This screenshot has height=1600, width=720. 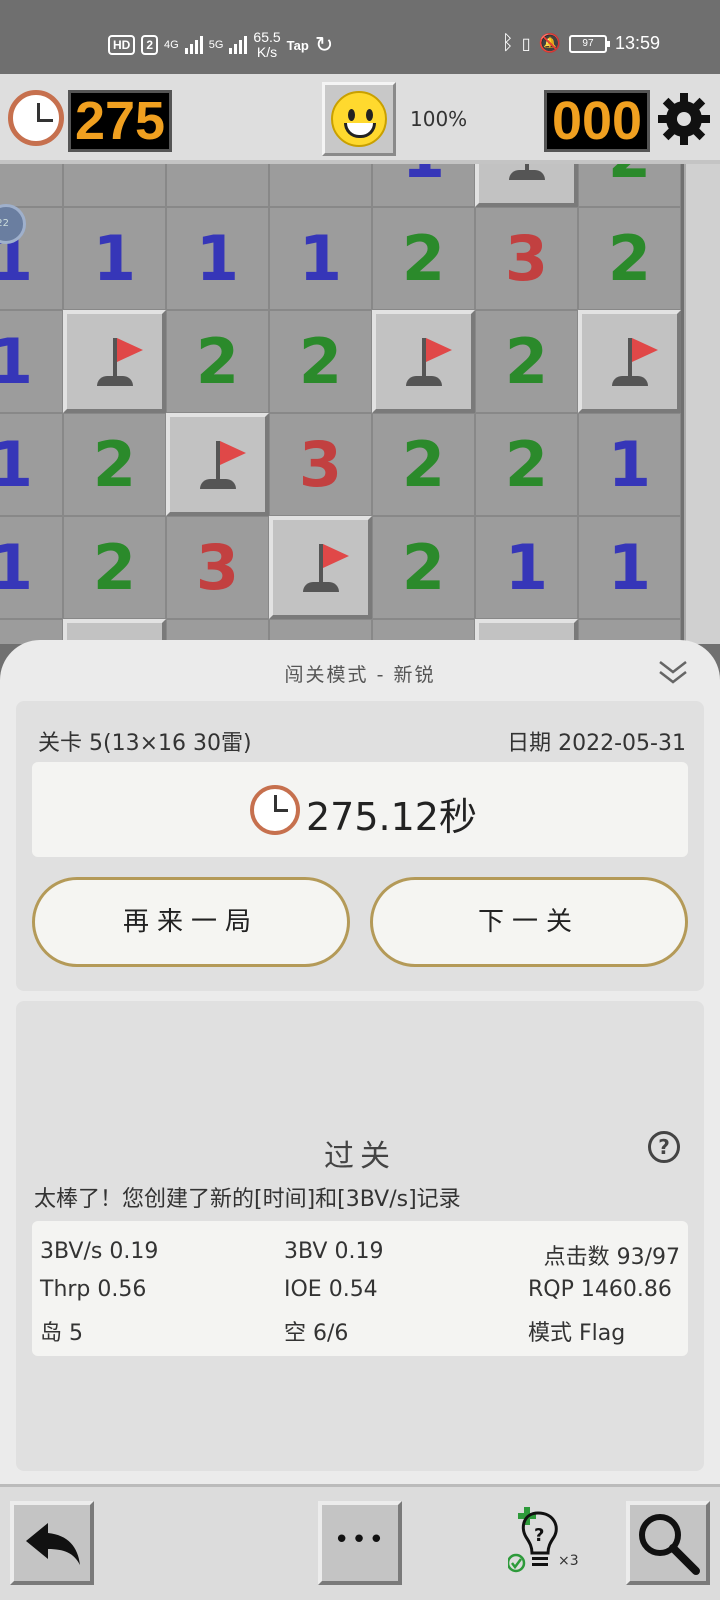 I want to click on undo-button, so click(x=52, y=1543).